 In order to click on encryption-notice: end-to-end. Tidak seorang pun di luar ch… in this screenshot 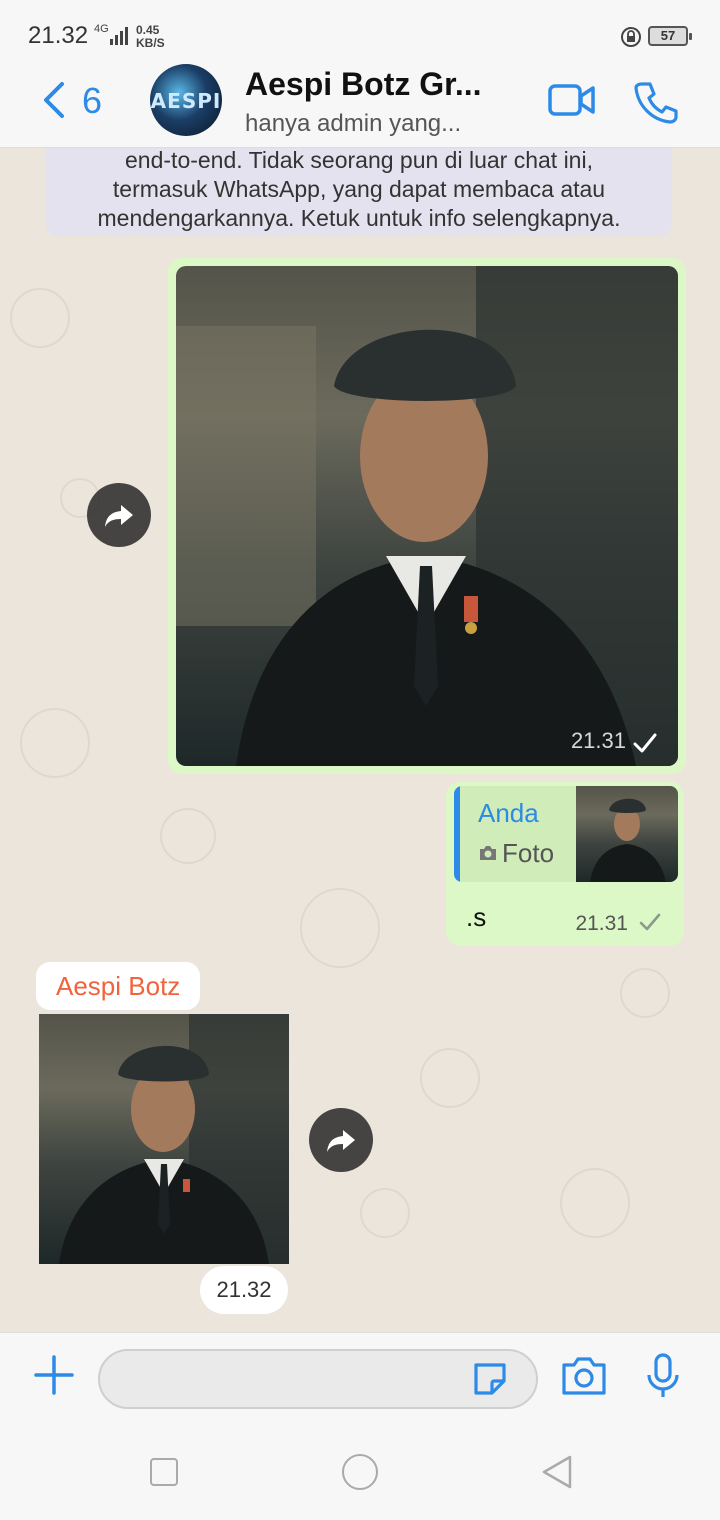, I will do `click(359, 192)`.